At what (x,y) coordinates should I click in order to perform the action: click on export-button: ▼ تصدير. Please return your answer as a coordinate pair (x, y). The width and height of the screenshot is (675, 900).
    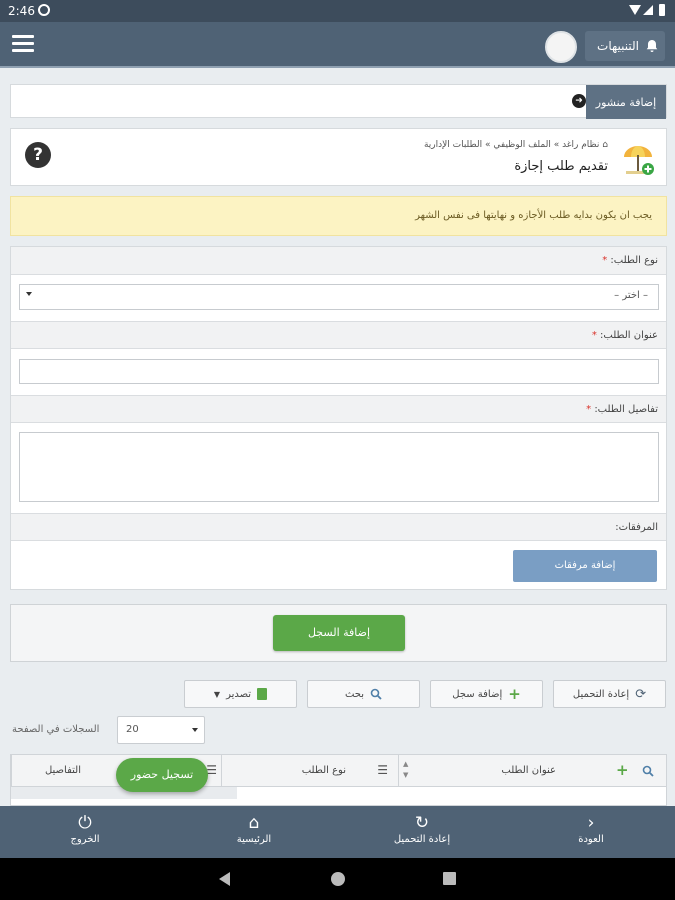
    Looking at the image, I should click on (240, 694).